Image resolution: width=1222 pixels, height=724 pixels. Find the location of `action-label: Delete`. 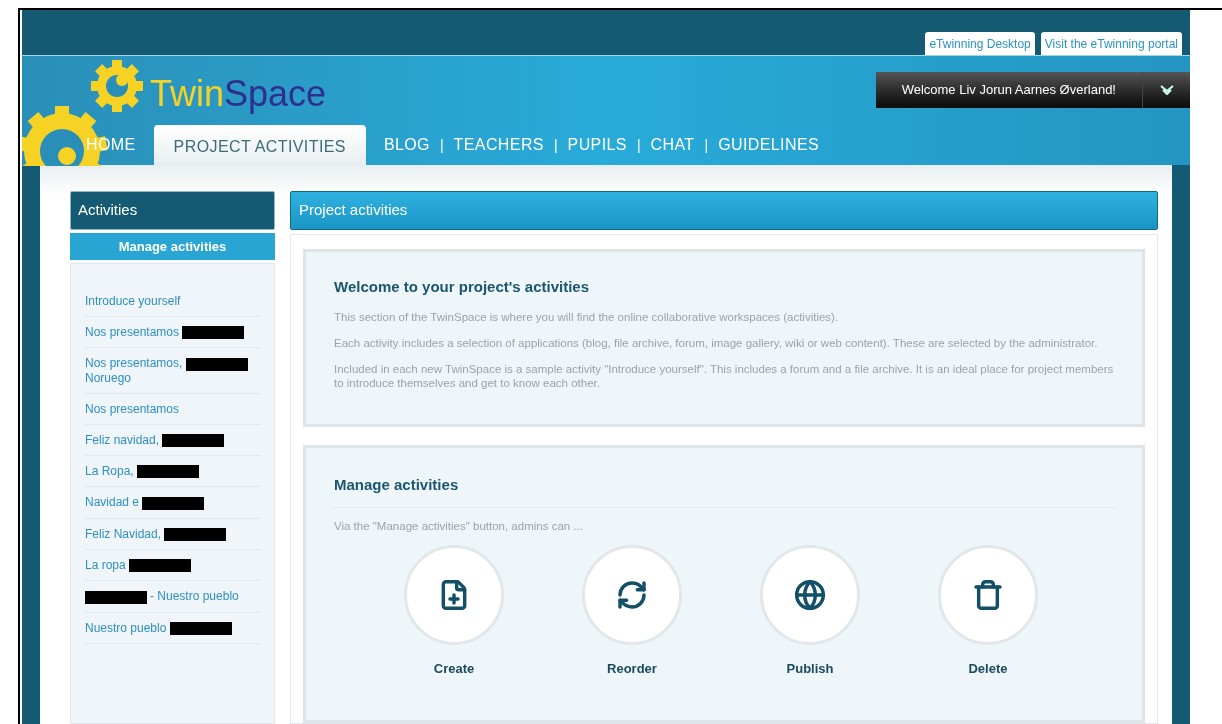

action-label: Delete is located at coordinates (988, 668).